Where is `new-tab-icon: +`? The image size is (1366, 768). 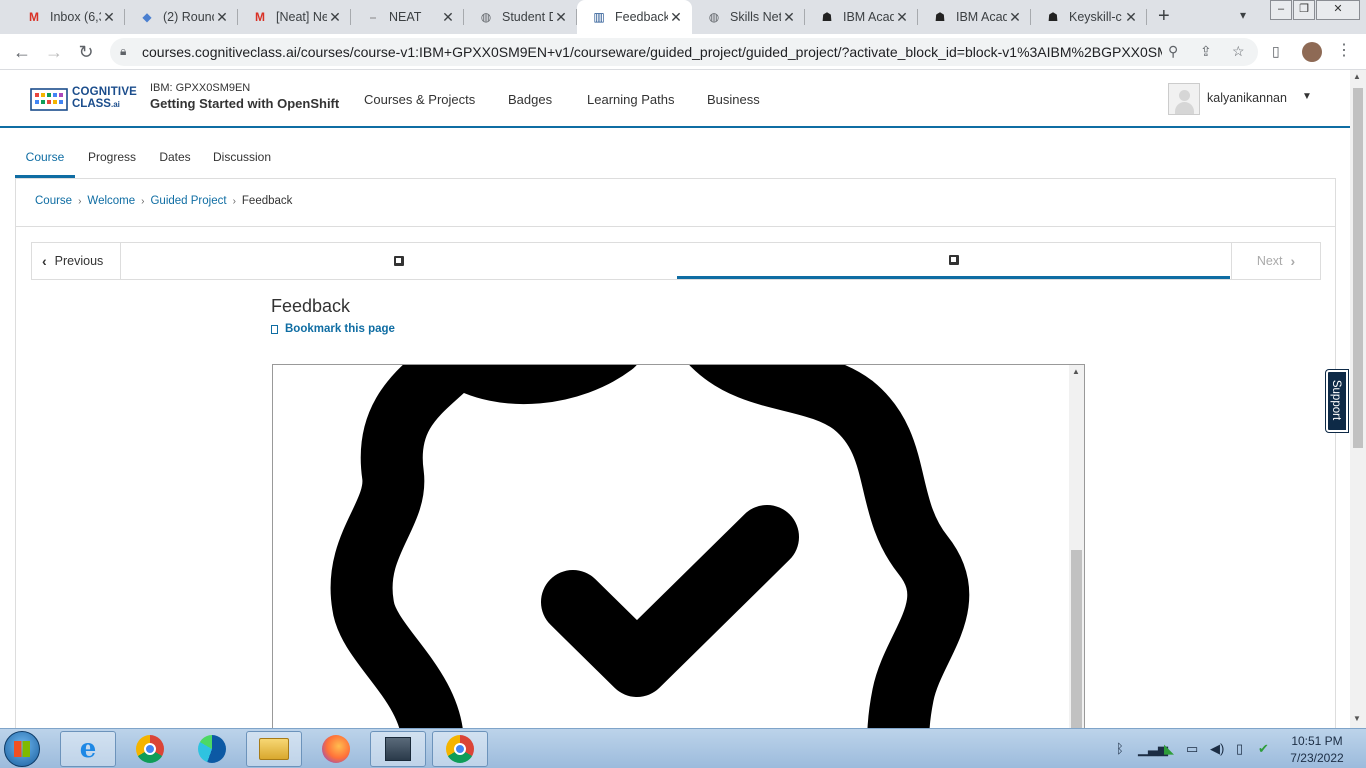 new-tab-icon: + is located at coordinates (1164, 16).